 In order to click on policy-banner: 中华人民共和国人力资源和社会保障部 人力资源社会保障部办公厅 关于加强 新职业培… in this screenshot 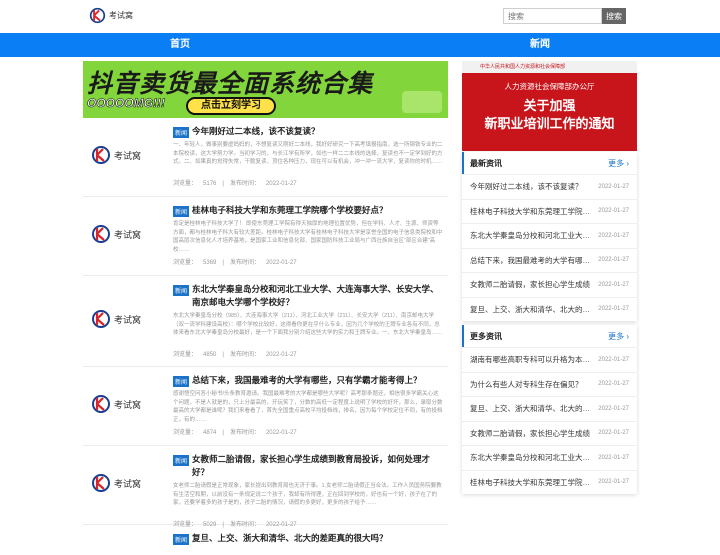, I will do `click(549, 106)`.